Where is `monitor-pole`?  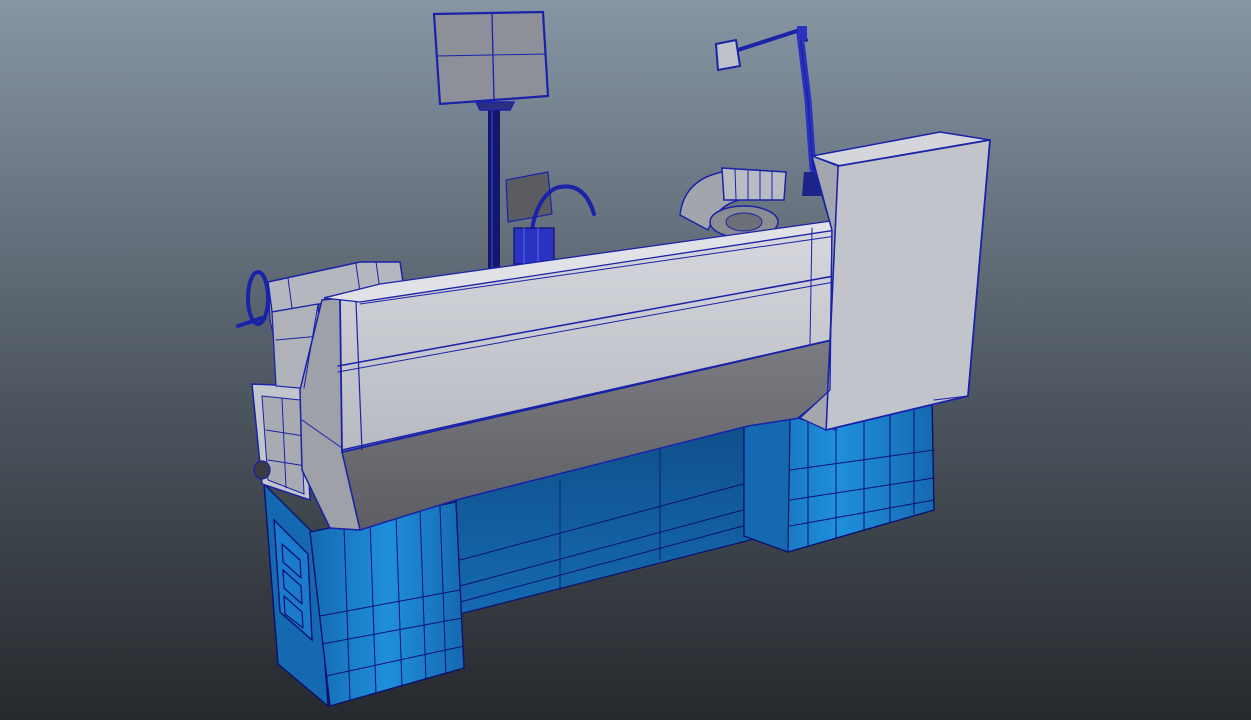 monitor-pole is located at coordinates (494, 188).